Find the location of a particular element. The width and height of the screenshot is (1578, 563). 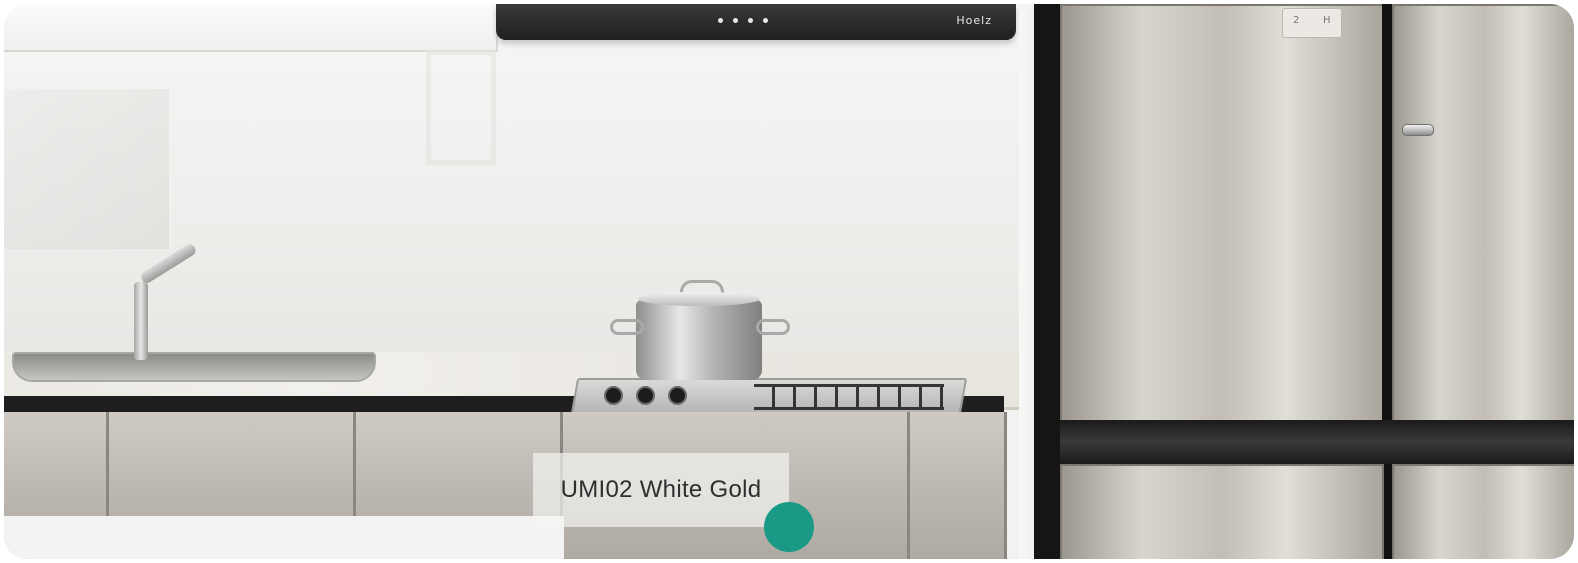

picture-reflection is located at coordinates (461, 107).